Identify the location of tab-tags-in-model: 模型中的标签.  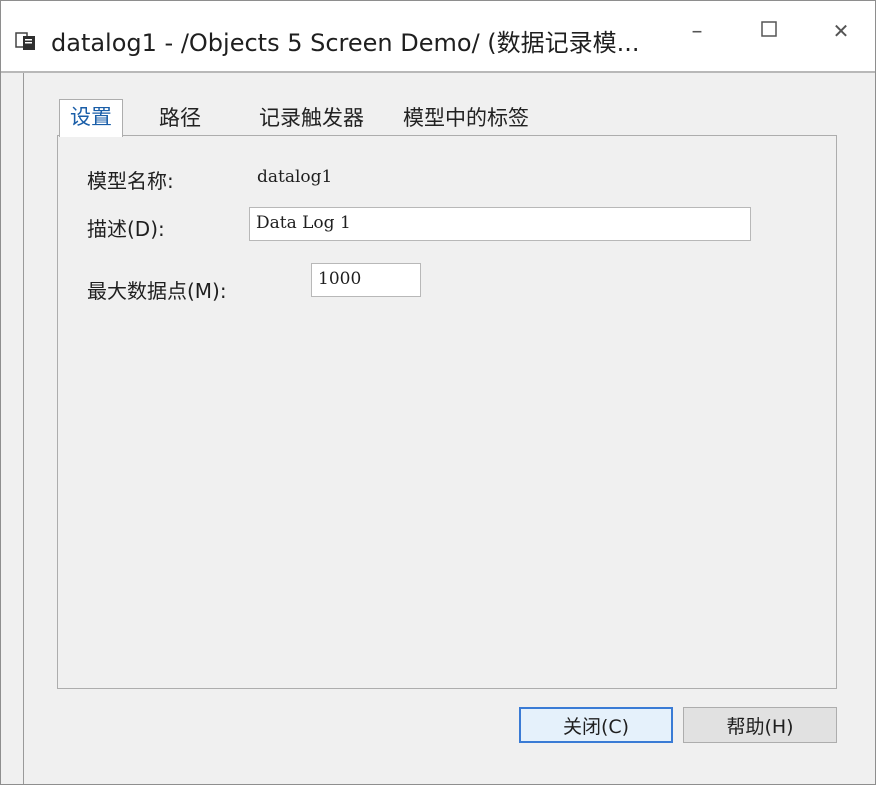
(466, 118).